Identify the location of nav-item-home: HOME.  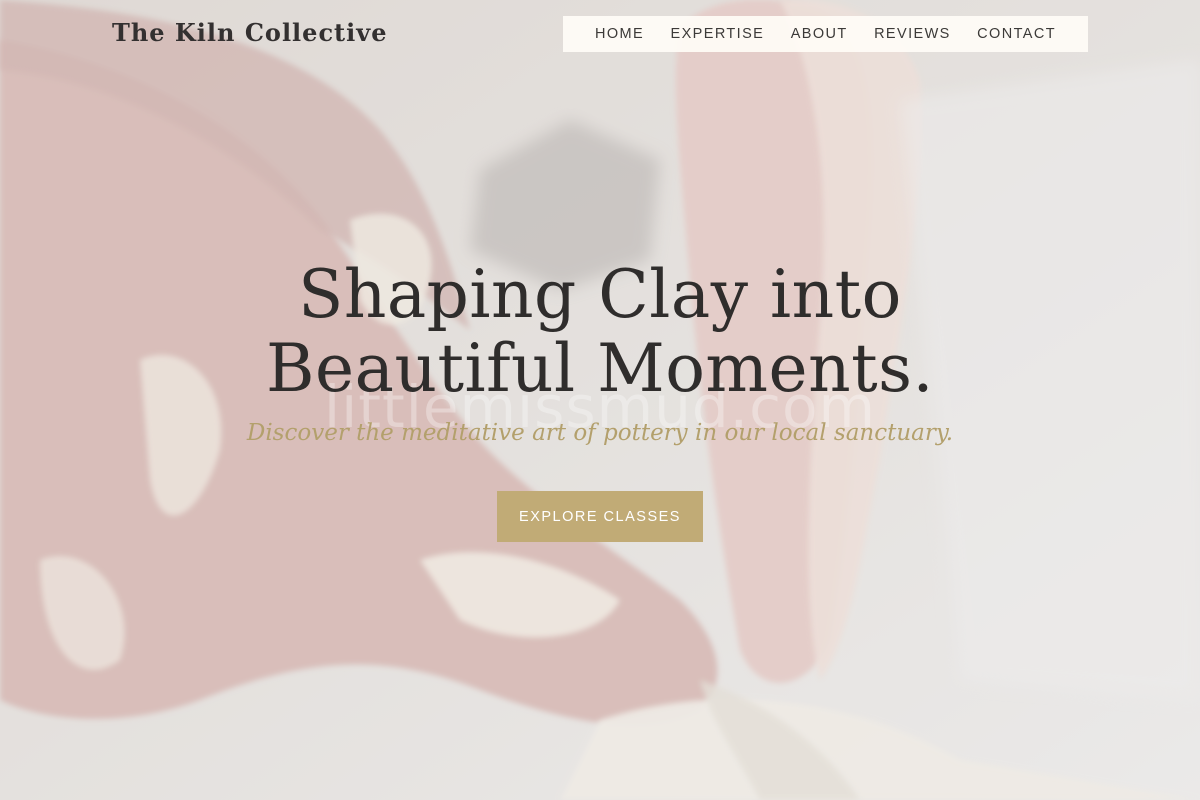
(619, 34).